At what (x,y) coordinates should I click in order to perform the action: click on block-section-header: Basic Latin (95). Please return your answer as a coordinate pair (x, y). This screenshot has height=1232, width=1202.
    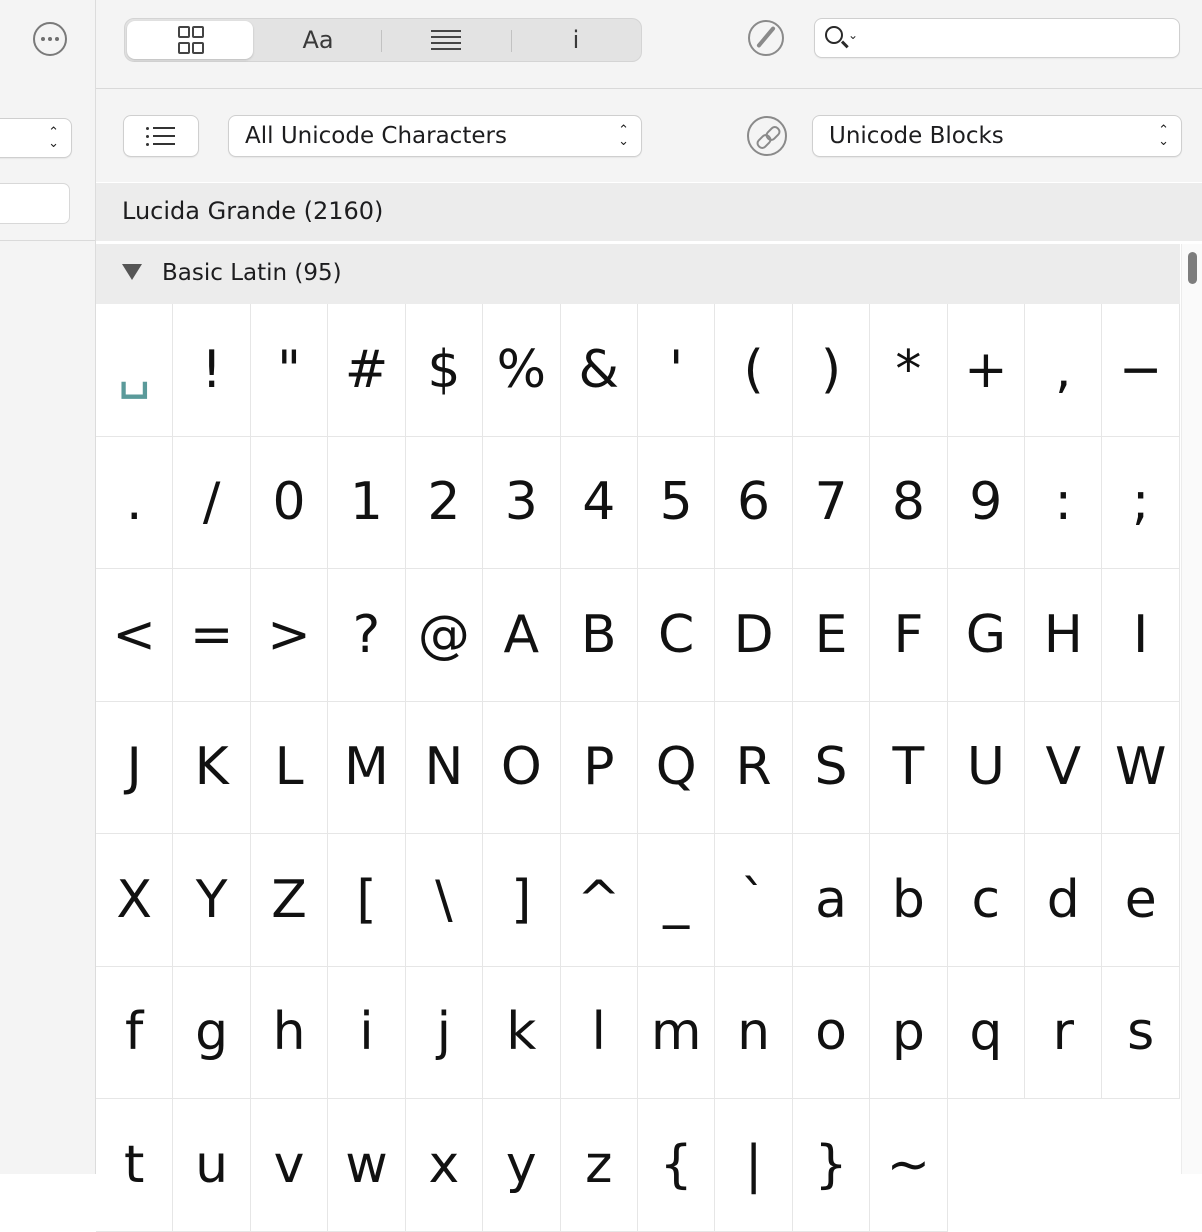
    Looking at the image, I should click on (638, 274).